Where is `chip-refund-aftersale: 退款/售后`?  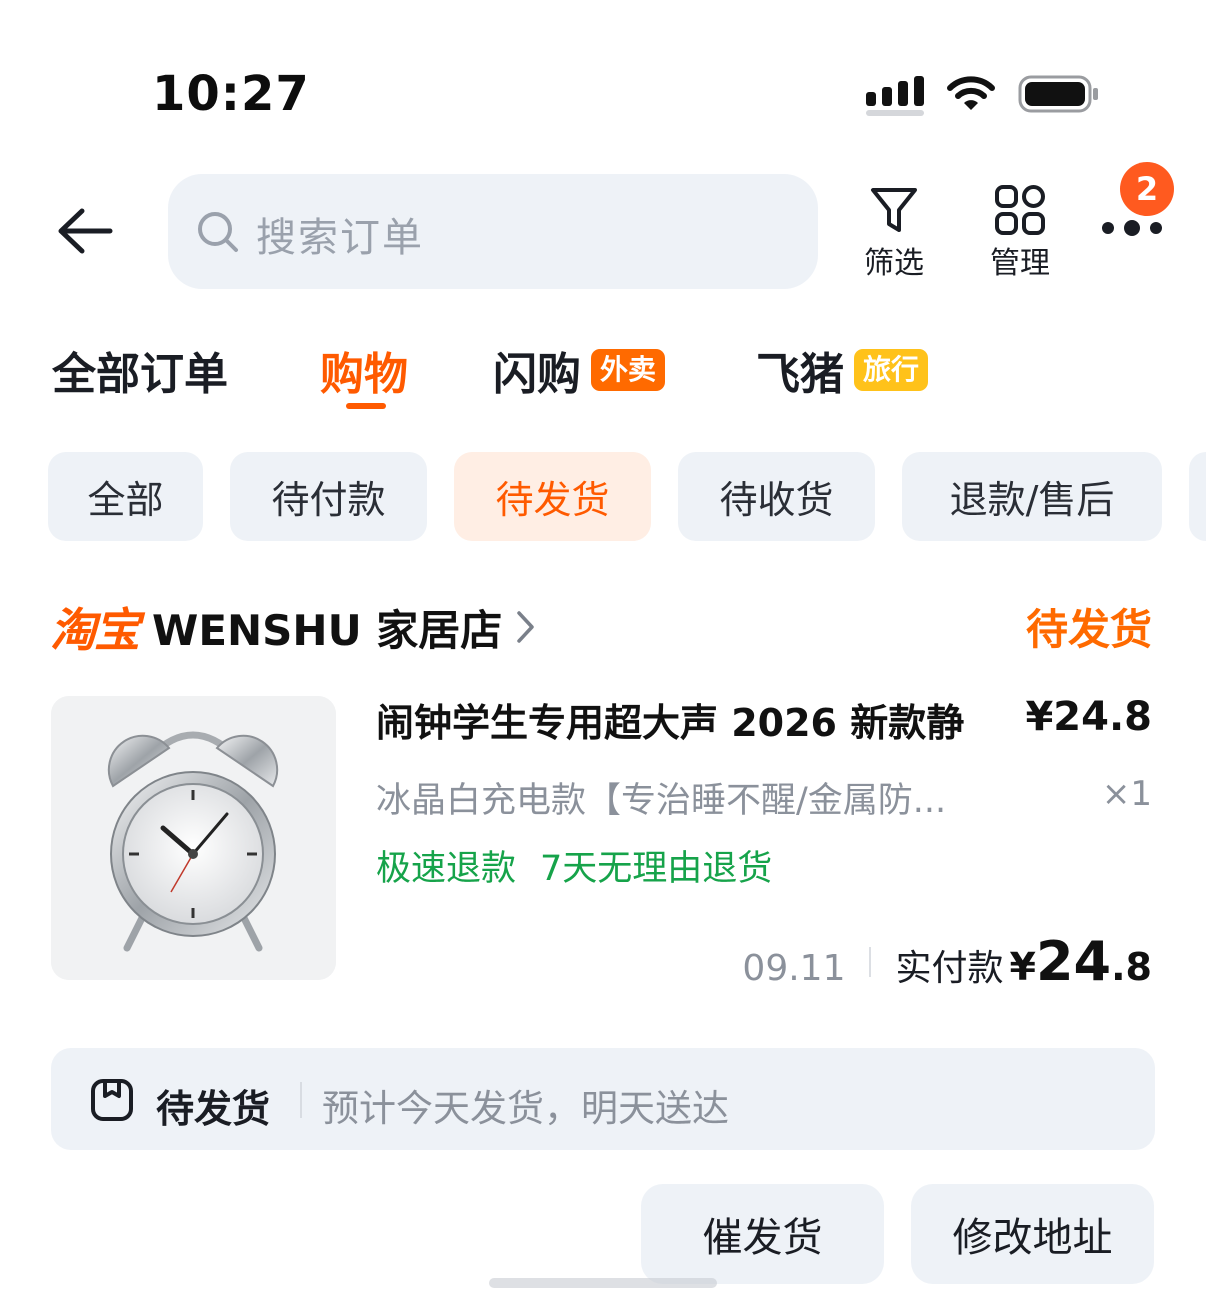 chip-refund-aftersale: 退款/售后 is located at coordinates (1032, 496).